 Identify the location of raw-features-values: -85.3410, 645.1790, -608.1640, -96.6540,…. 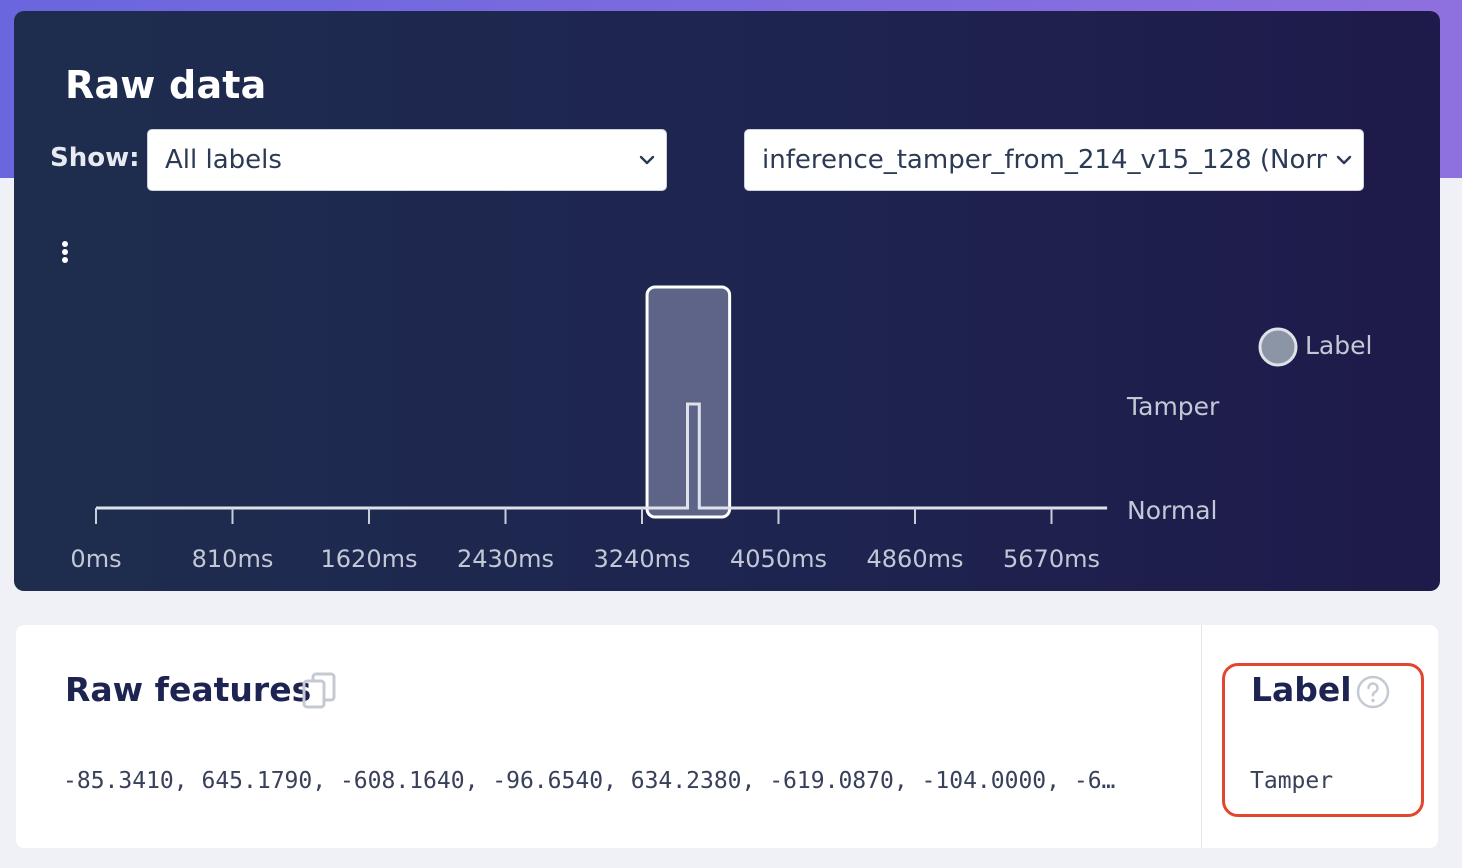
(593, 781).